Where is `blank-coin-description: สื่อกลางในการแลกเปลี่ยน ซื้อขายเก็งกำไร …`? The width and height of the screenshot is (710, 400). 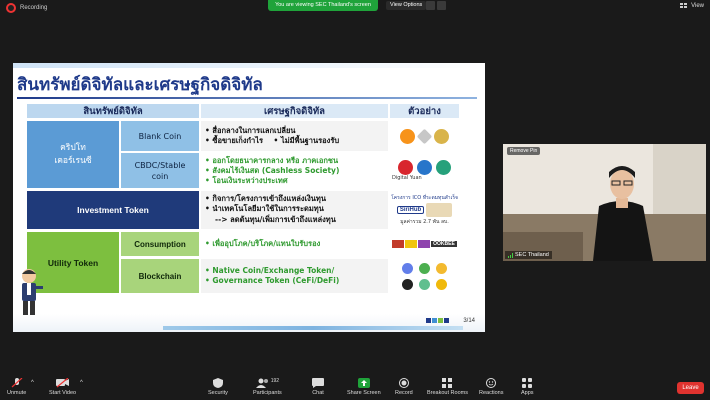 blank-coin-description: สื่อกลางในการแลกเปลี่ยน ซื้อขายเก็งกำไร … is located at coordinates (294, 136).